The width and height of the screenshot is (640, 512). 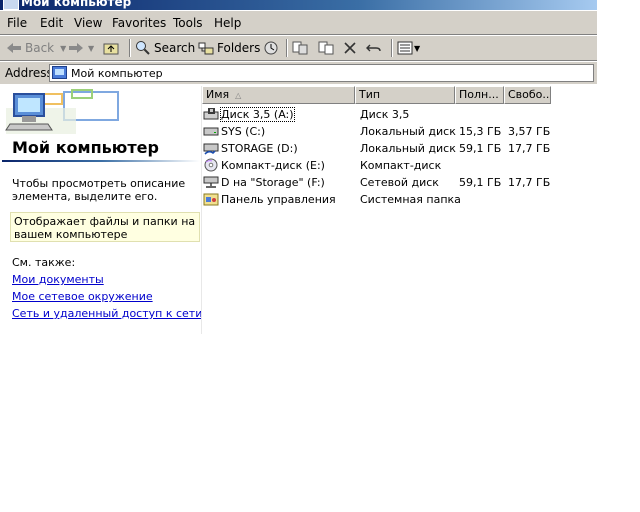 What do you see at coordinates (278, 95) in the screenshot?
I see `column-header-name: Имя △` at bounding box center [278, 95].